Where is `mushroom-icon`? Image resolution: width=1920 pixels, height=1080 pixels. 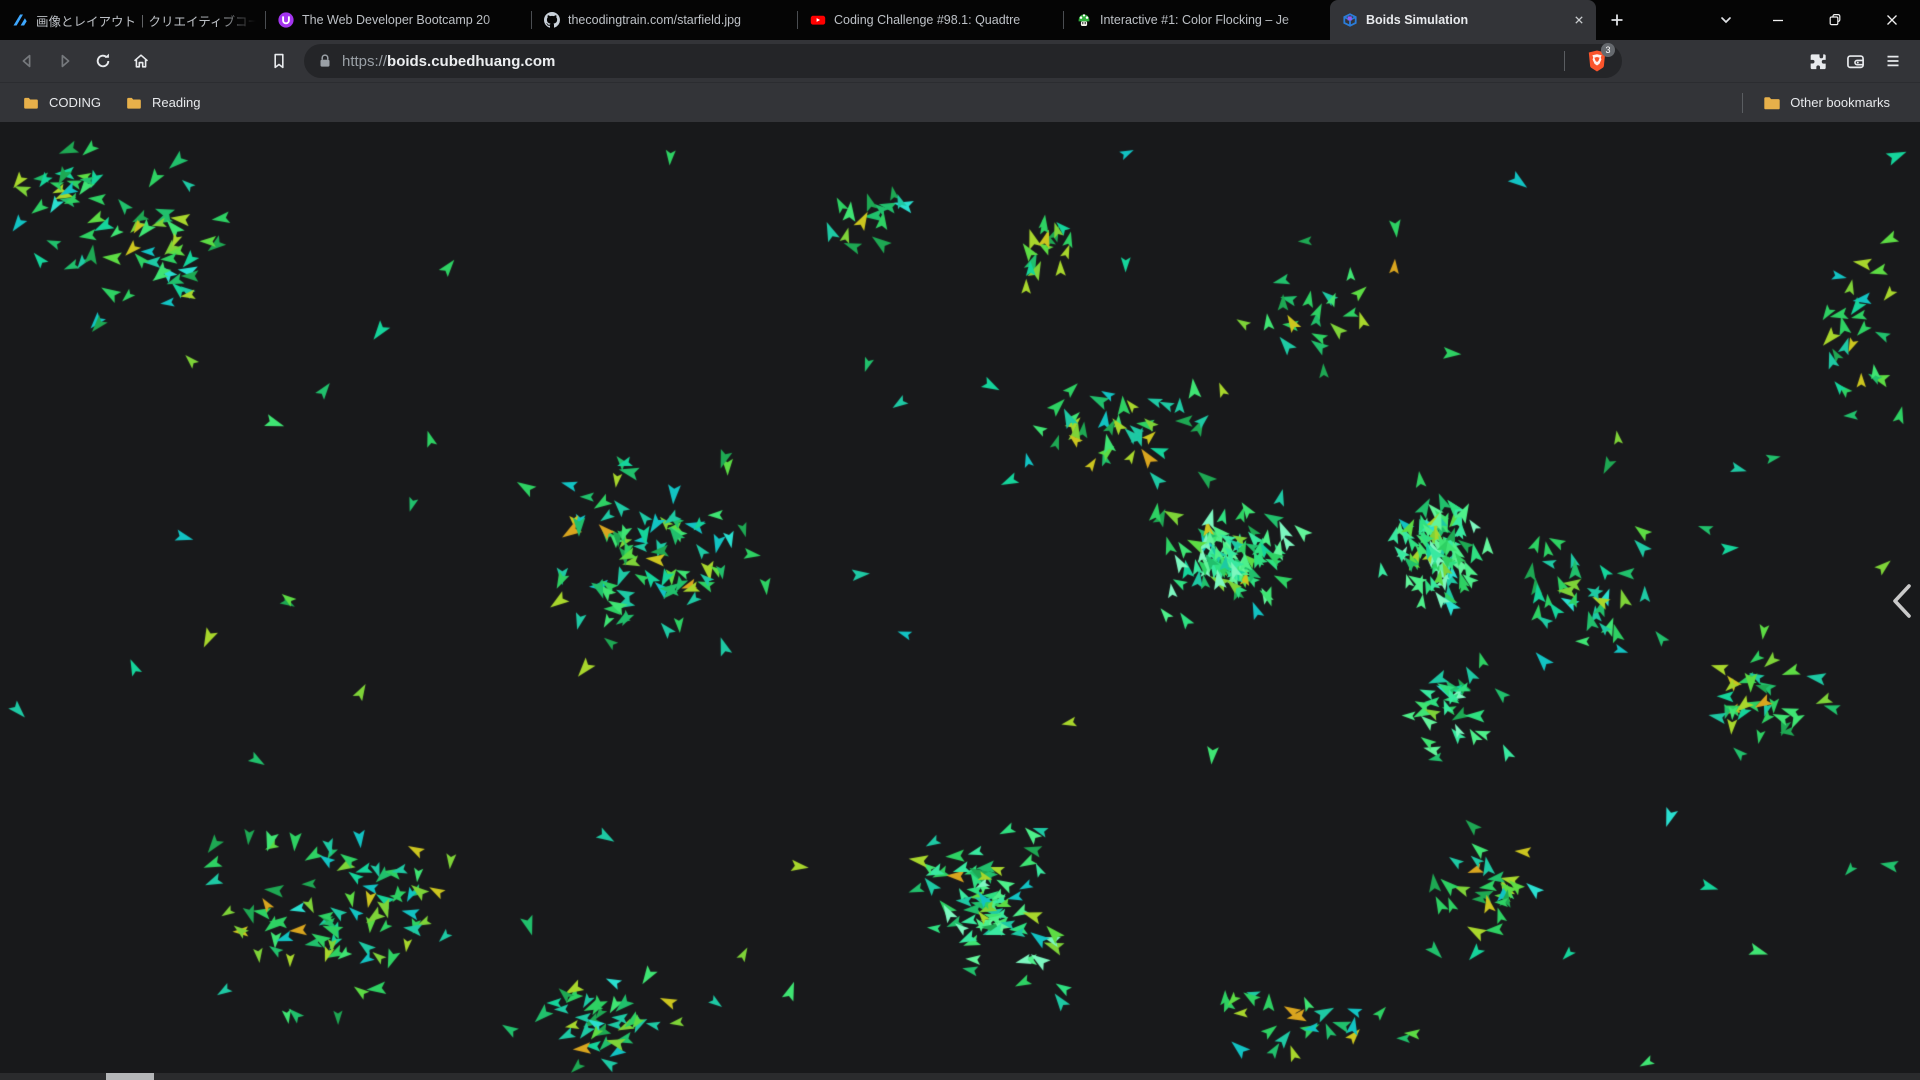 mushroom-icon is located at coordinates (1084, 20).